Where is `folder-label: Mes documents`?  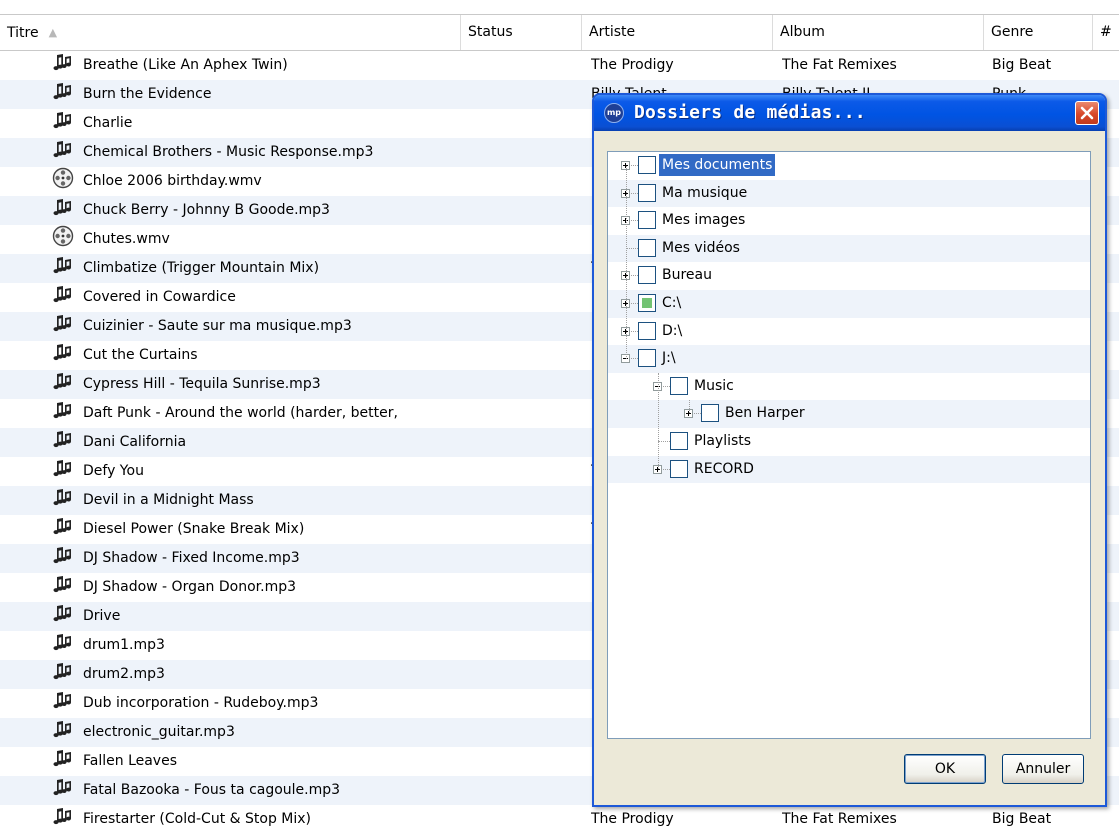
folder-label: Mes documents is located at coordinates (717, 165).